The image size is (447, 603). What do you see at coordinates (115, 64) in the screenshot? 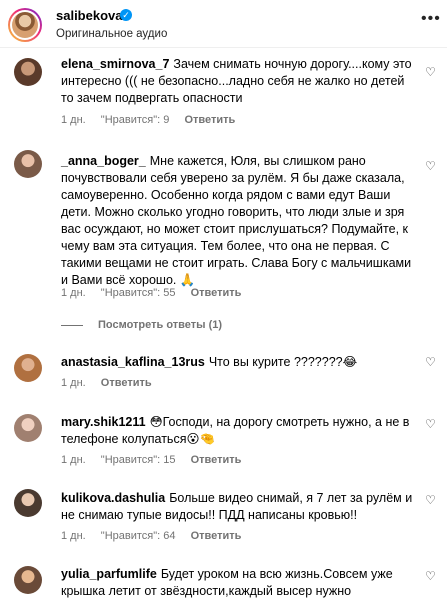
I see `comment-username: elena_smirnova_7` at bounding box center [115, 64].